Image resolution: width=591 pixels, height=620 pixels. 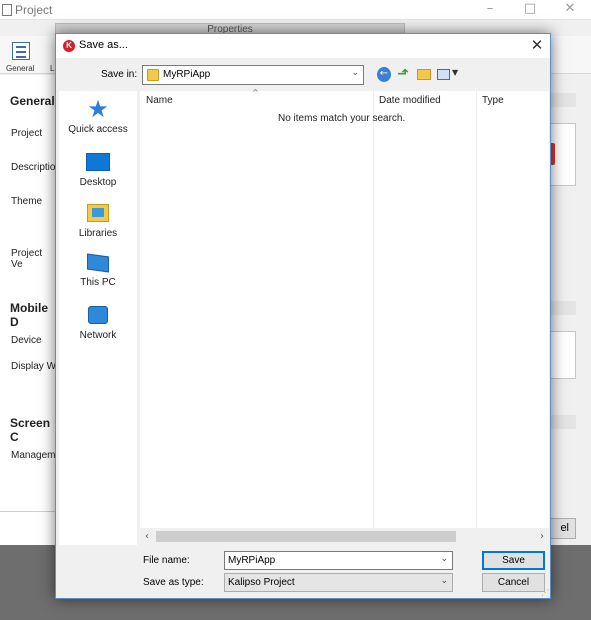 What do you see at coordinates (7, 10) in the screenshot?
I see `document-icon` at bounding box center [7, 10].